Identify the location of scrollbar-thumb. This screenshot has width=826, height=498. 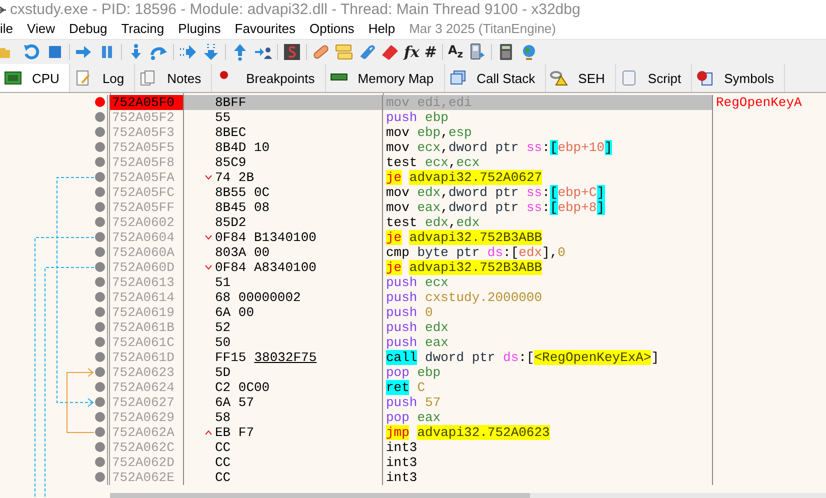
(320, 495).